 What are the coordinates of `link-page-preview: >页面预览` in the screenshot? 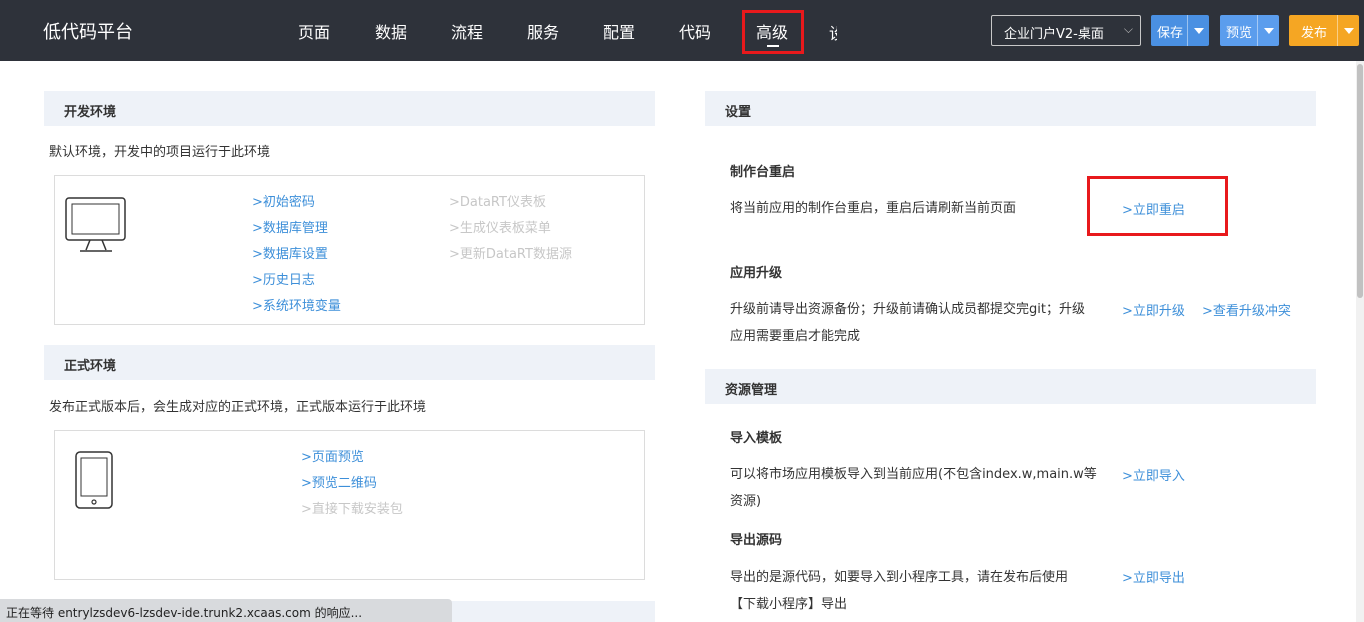 It's located at (332, 455).